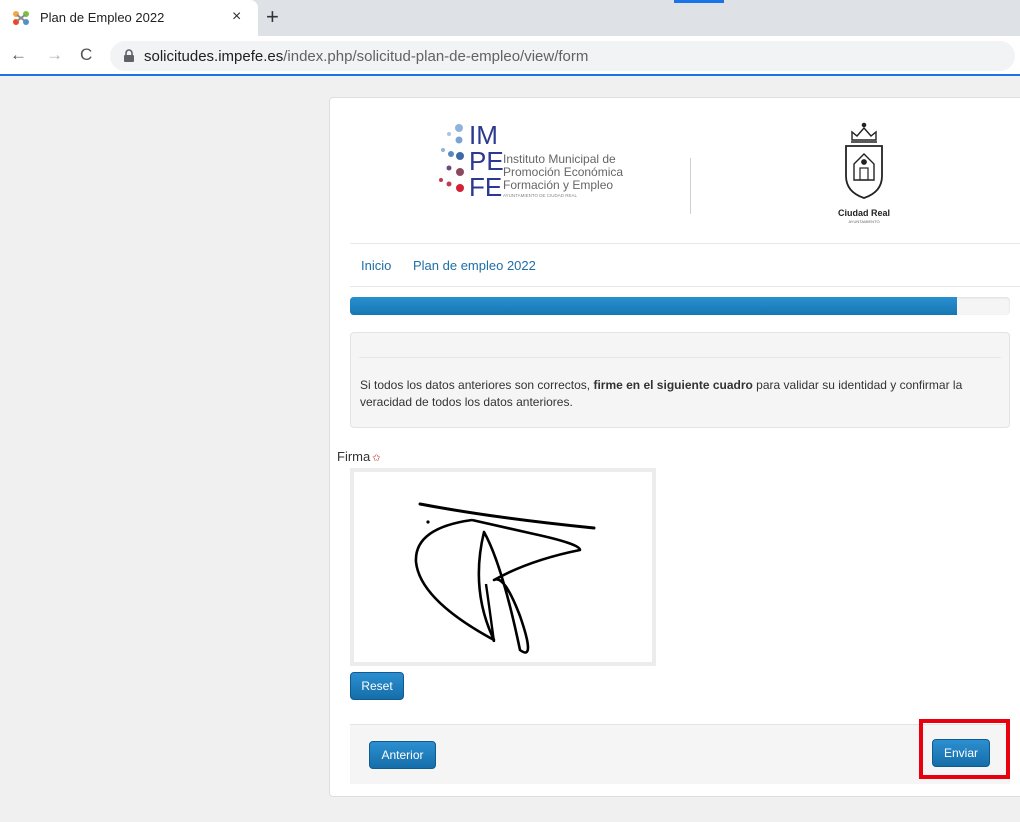  I want to click on impefe-line-3: Formación y Empleo, so click(558, 185).